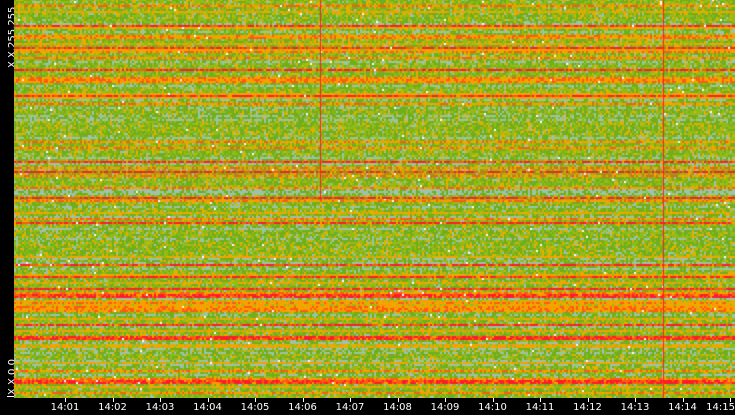 The image size is (735, 415). Describe the element at coordinates (540, 407) in the screenshot. I see `x-tick-label: 14:11` at that location.